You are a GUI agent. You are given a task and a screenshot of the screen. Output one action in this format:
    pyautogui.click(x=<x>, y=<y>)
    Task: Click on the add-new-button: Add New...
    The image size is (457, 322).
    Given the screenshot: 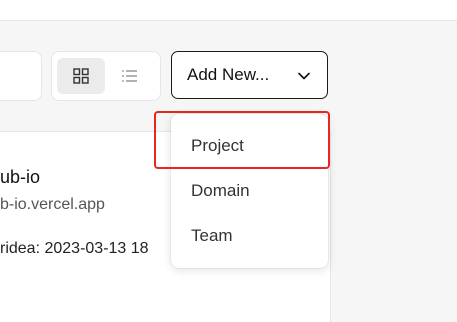 What is the action you would take?
    pyautogui.click(x=249, y=75)
    